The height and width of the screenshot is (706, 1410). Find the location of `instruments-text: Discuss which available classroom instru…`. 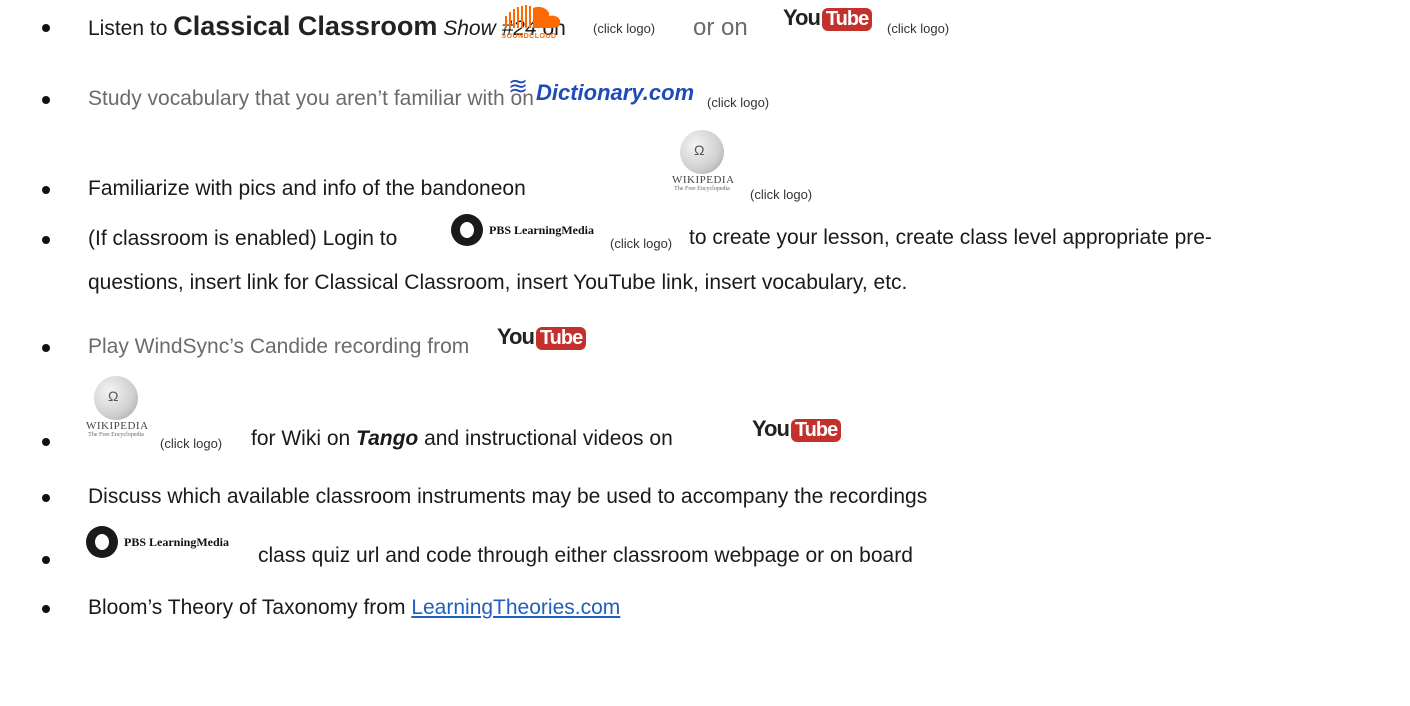

instruments-text: Discuss which available classroom instru… is located at coordinates (508, 496).